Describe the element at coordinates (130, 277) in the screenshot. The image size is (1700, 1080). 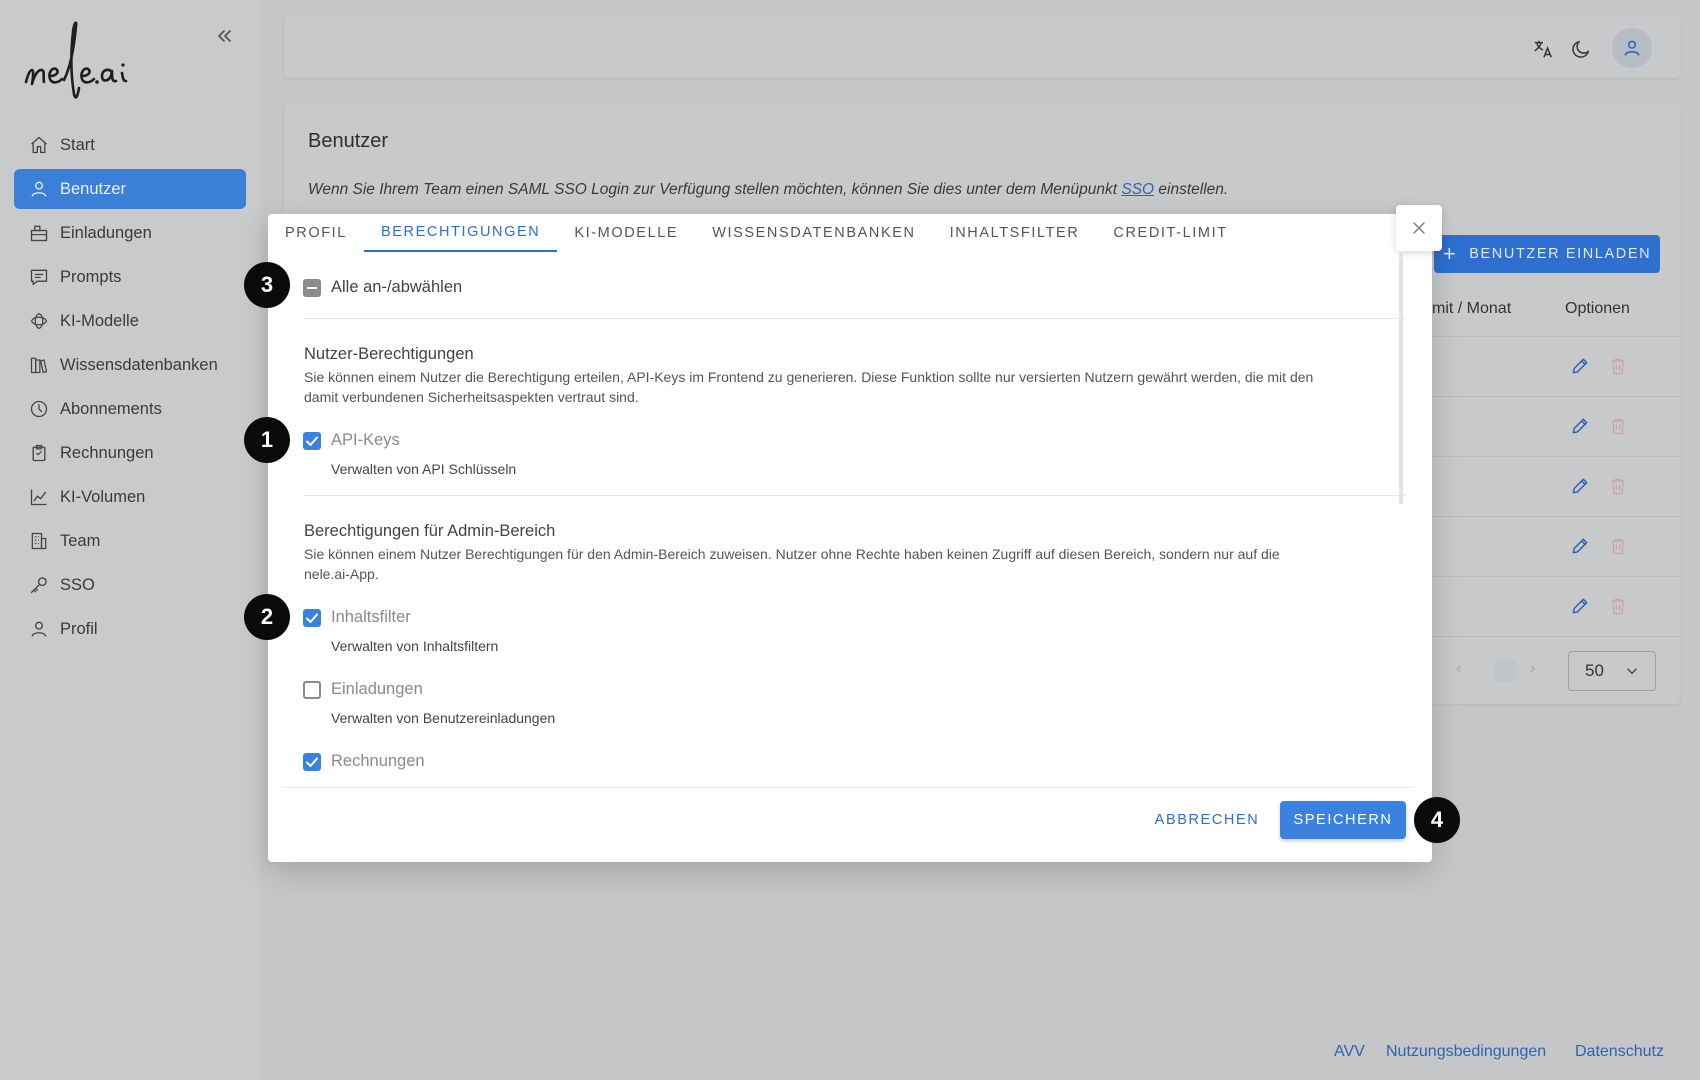
I see `sidebar-item-prompts: Prompts` at that location.